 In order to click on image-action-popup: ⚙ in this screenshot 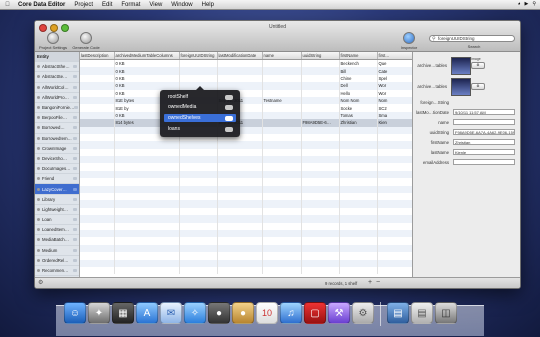, I will do `click(478, 65)`.